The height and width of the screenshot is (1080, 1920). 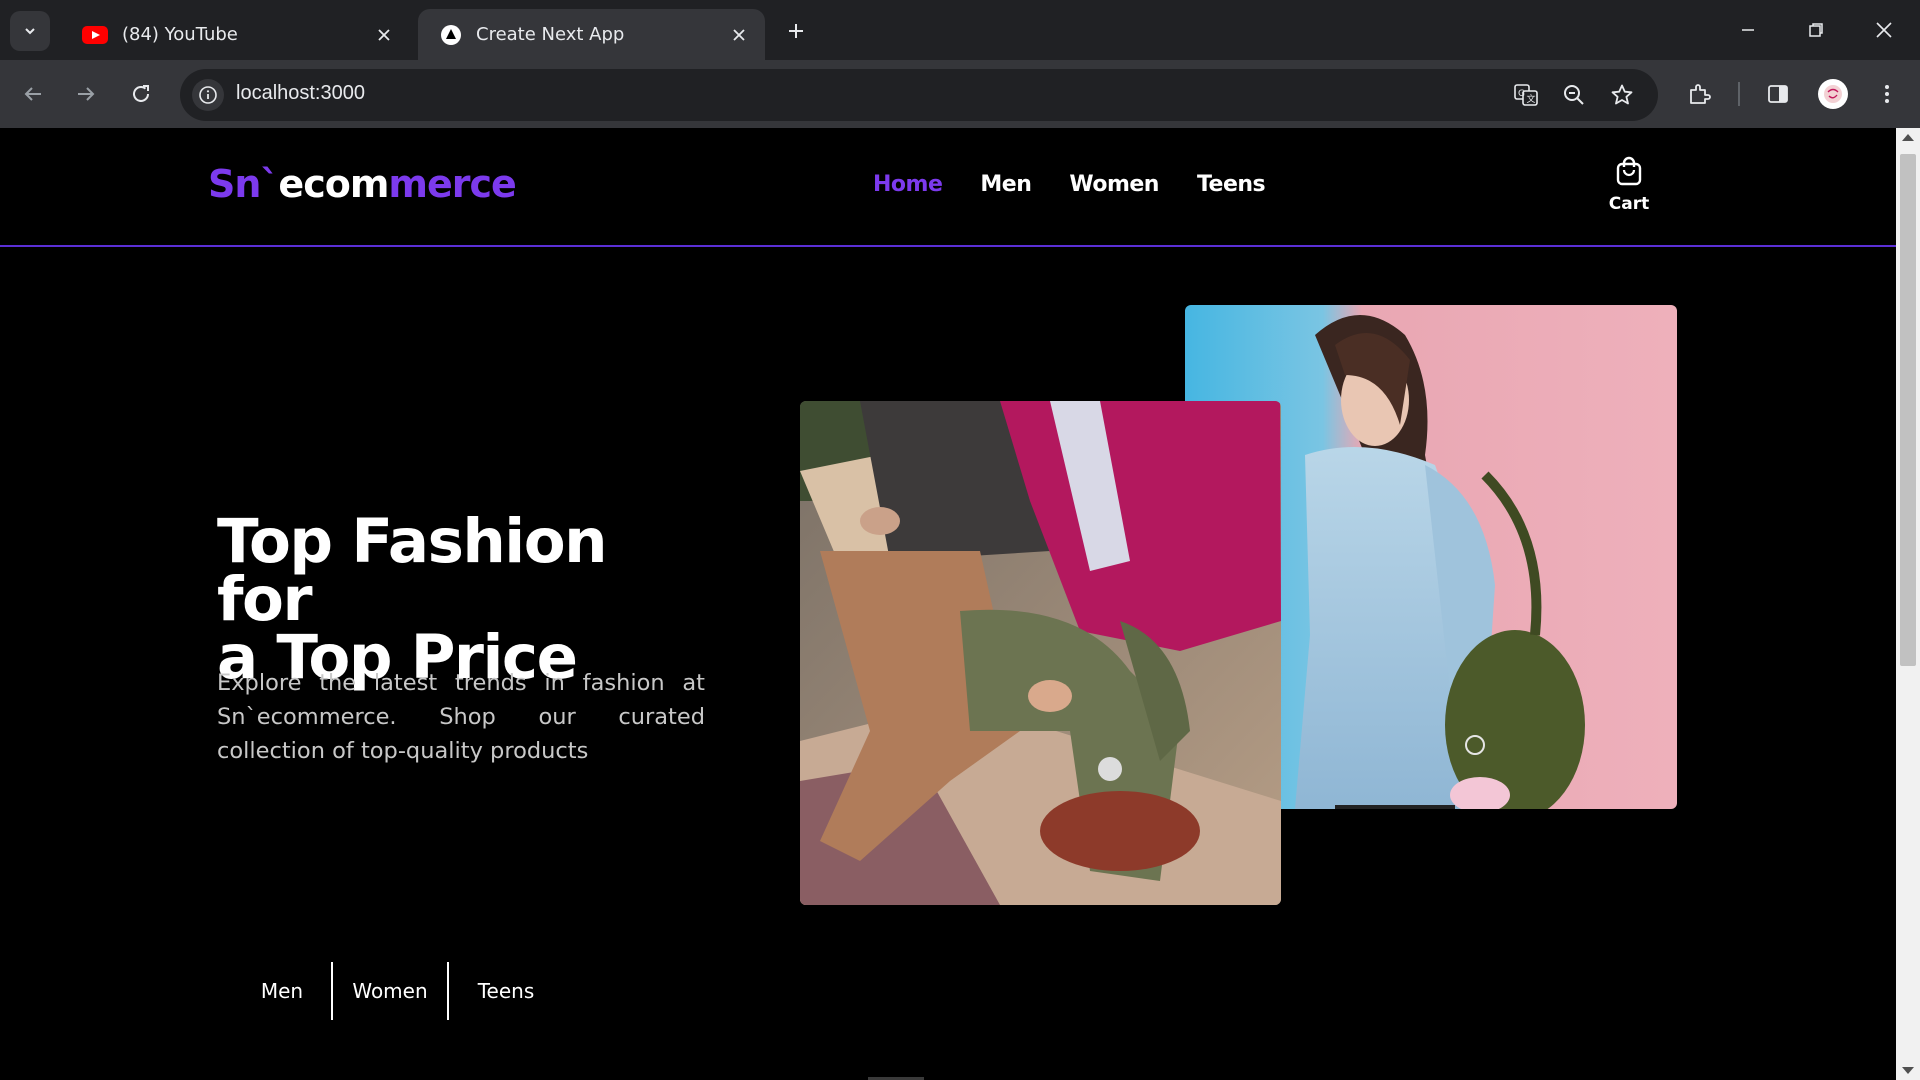 I want to click on tab-youtube: (84) YouTube, so click(x=235, y=34).